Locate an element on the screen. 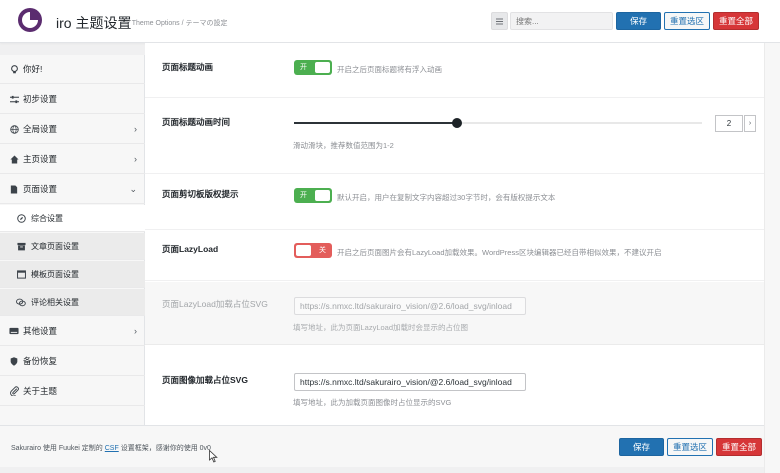  setting-label: 页面图像加载占位SVG is located at coordinates (205, 380).